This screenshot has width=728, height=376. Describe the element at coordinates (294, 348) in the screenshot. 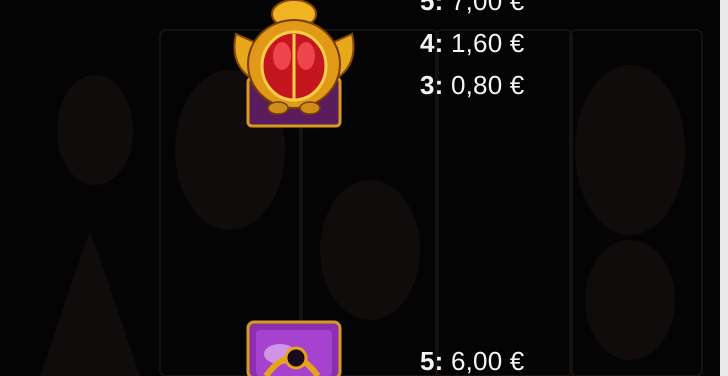

I see `purple-gem-icon` at that location.